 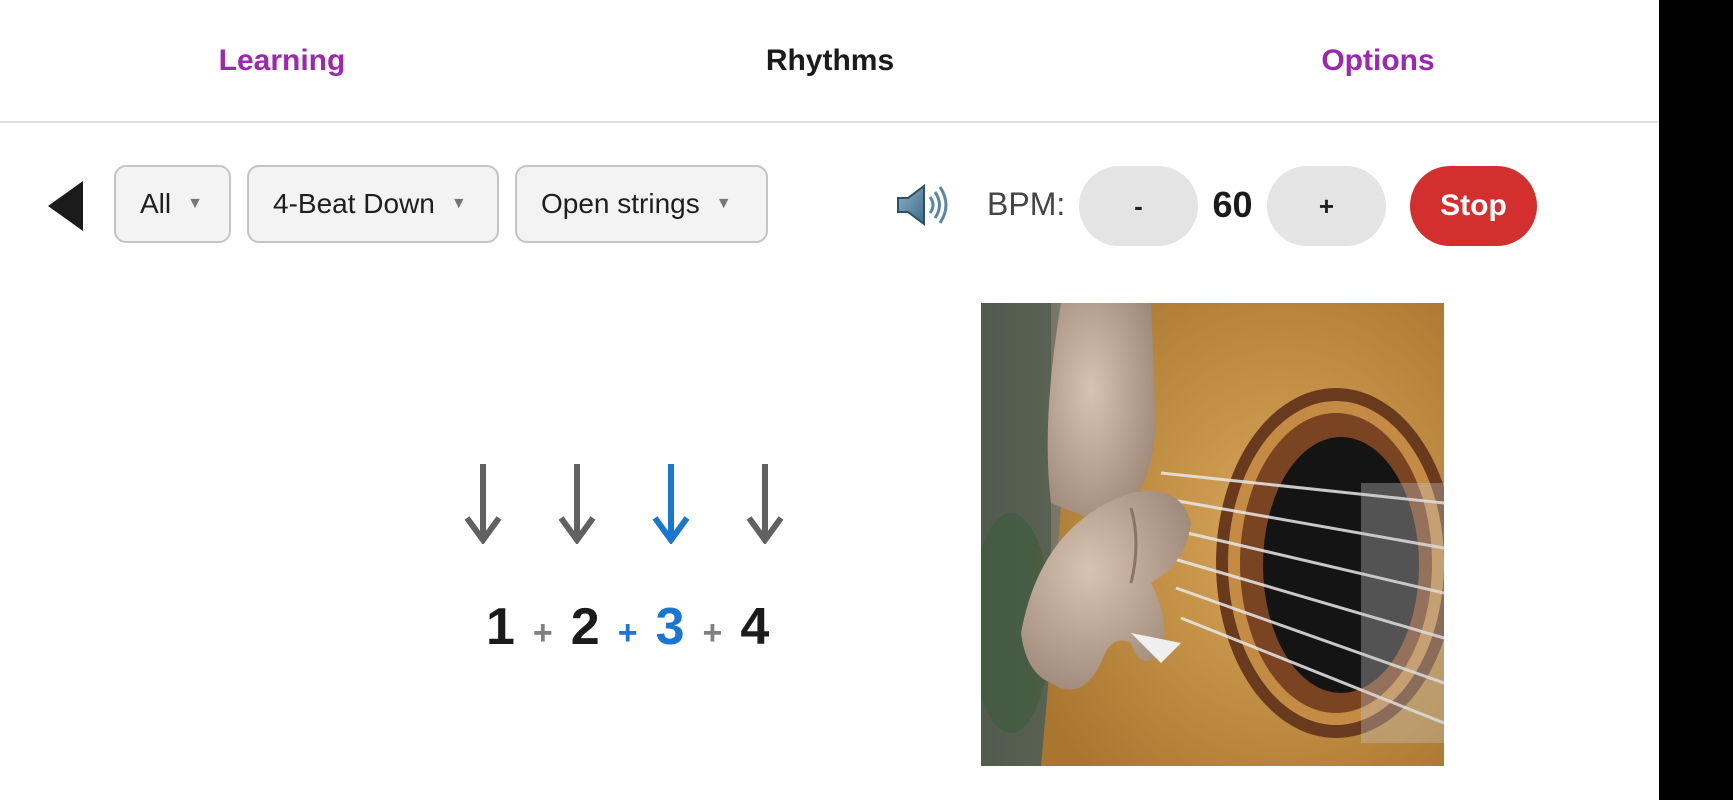 I want to click on beat-count: 1 +2 +3 +4, so click(x=627, y=632).